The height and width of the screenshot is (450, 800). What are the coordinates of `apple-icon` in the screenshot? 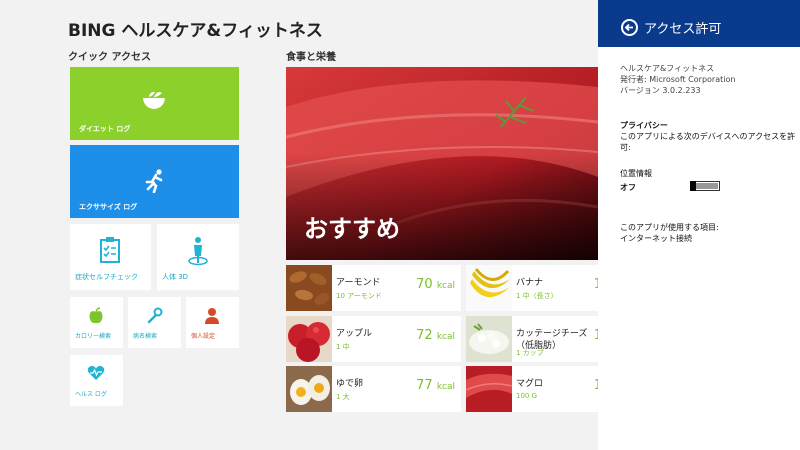 It's located at (96, 315).